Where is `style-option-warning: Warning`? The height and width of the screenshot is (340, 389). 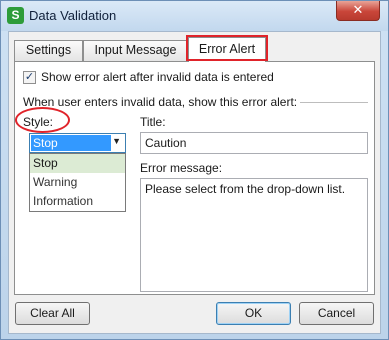
style-option-warning: Warning is located at coordinates (77, 182).